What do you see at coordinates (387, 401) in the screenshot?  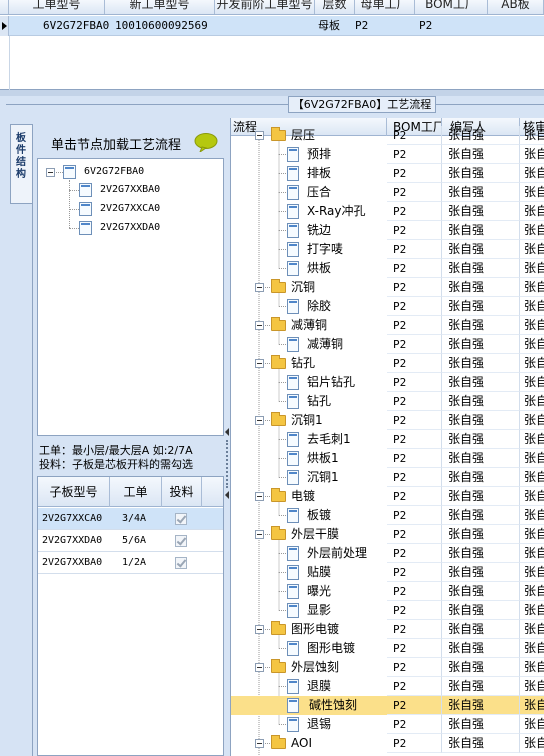 I see `process-step-row: 钻孔 P2张自强张自` at bounding box center [387, 401].